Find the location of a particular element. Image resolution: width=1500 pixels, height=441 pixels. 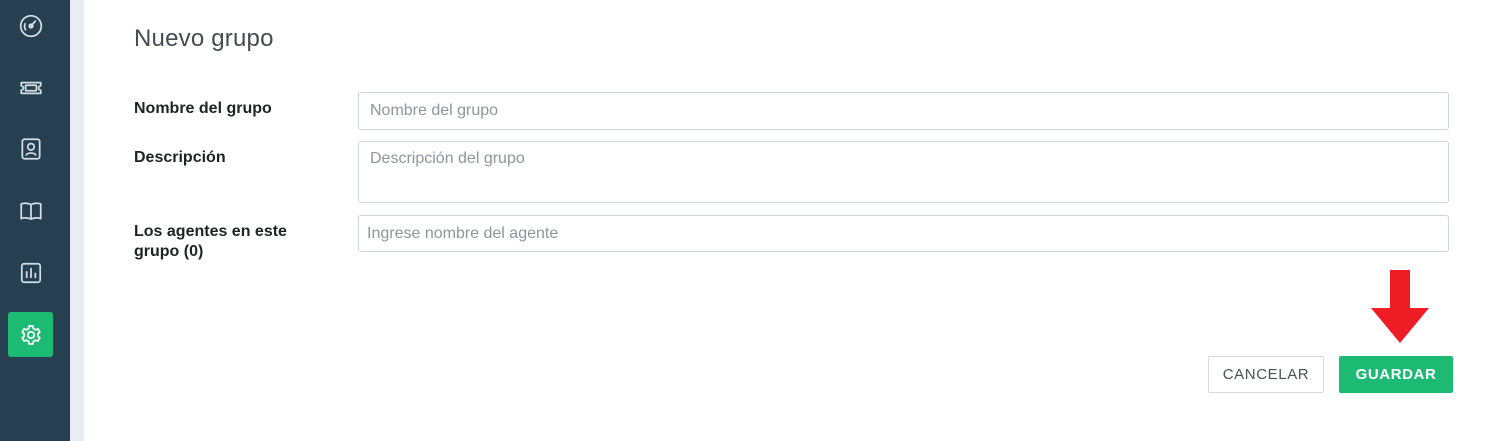

contact-card-icon is located at coordinates (30, 148).